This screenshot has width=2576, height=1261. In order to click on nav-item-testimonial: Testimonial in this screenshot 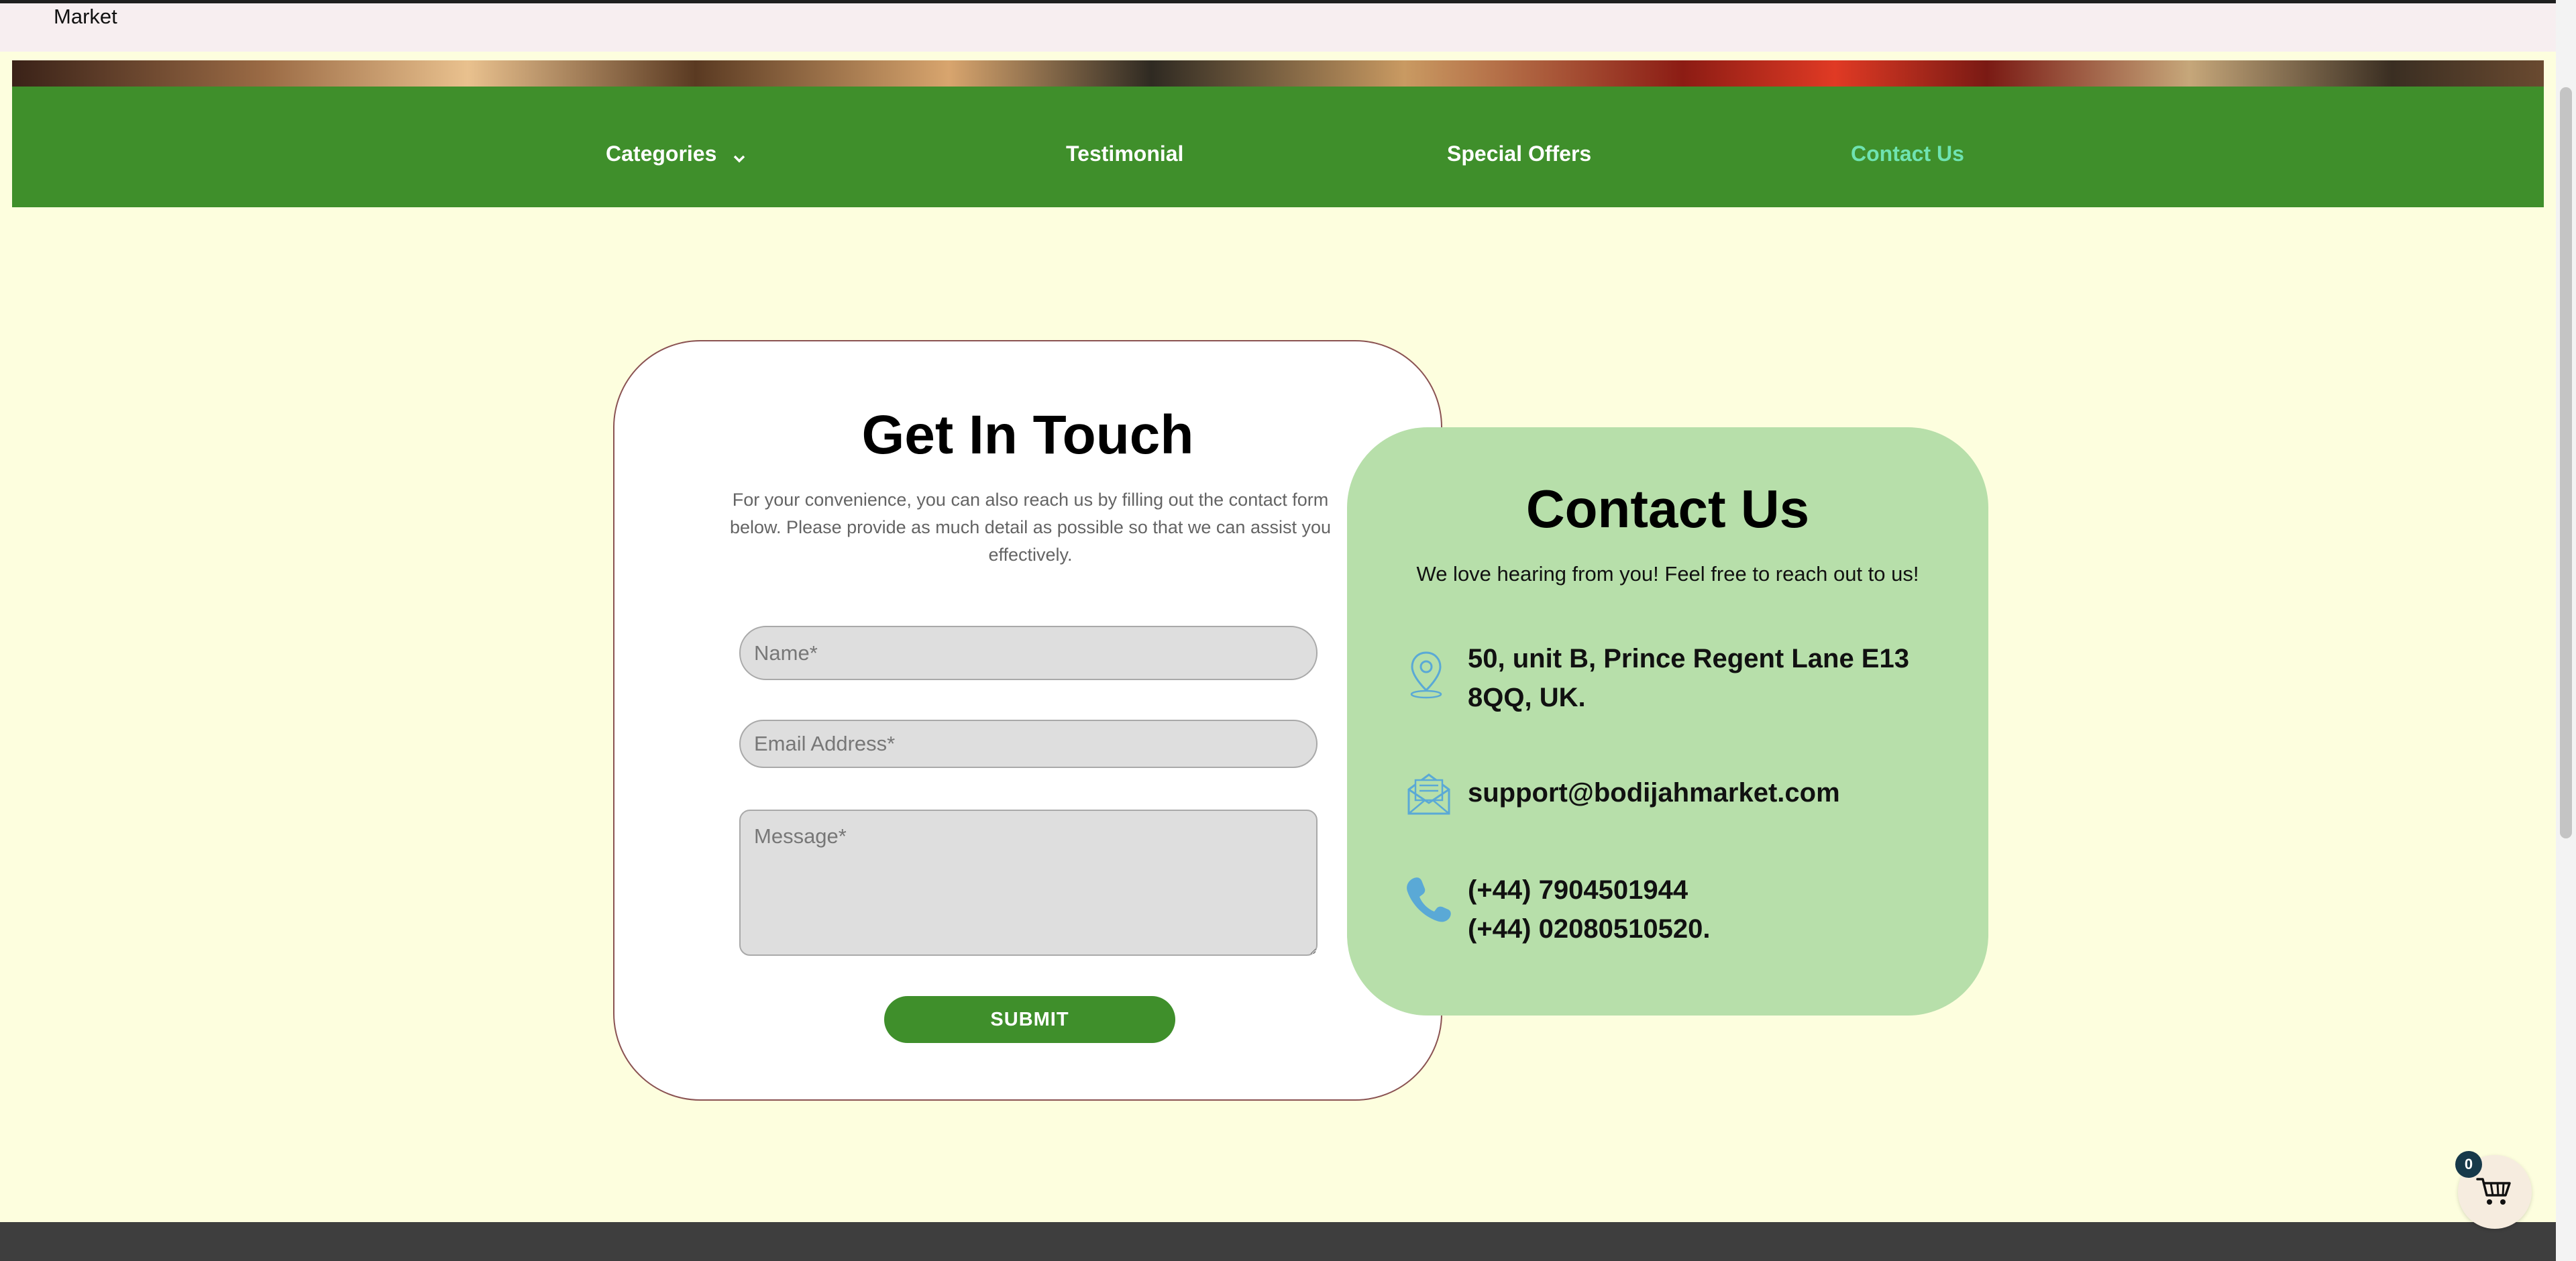, I will do `click(1124, 147)`.